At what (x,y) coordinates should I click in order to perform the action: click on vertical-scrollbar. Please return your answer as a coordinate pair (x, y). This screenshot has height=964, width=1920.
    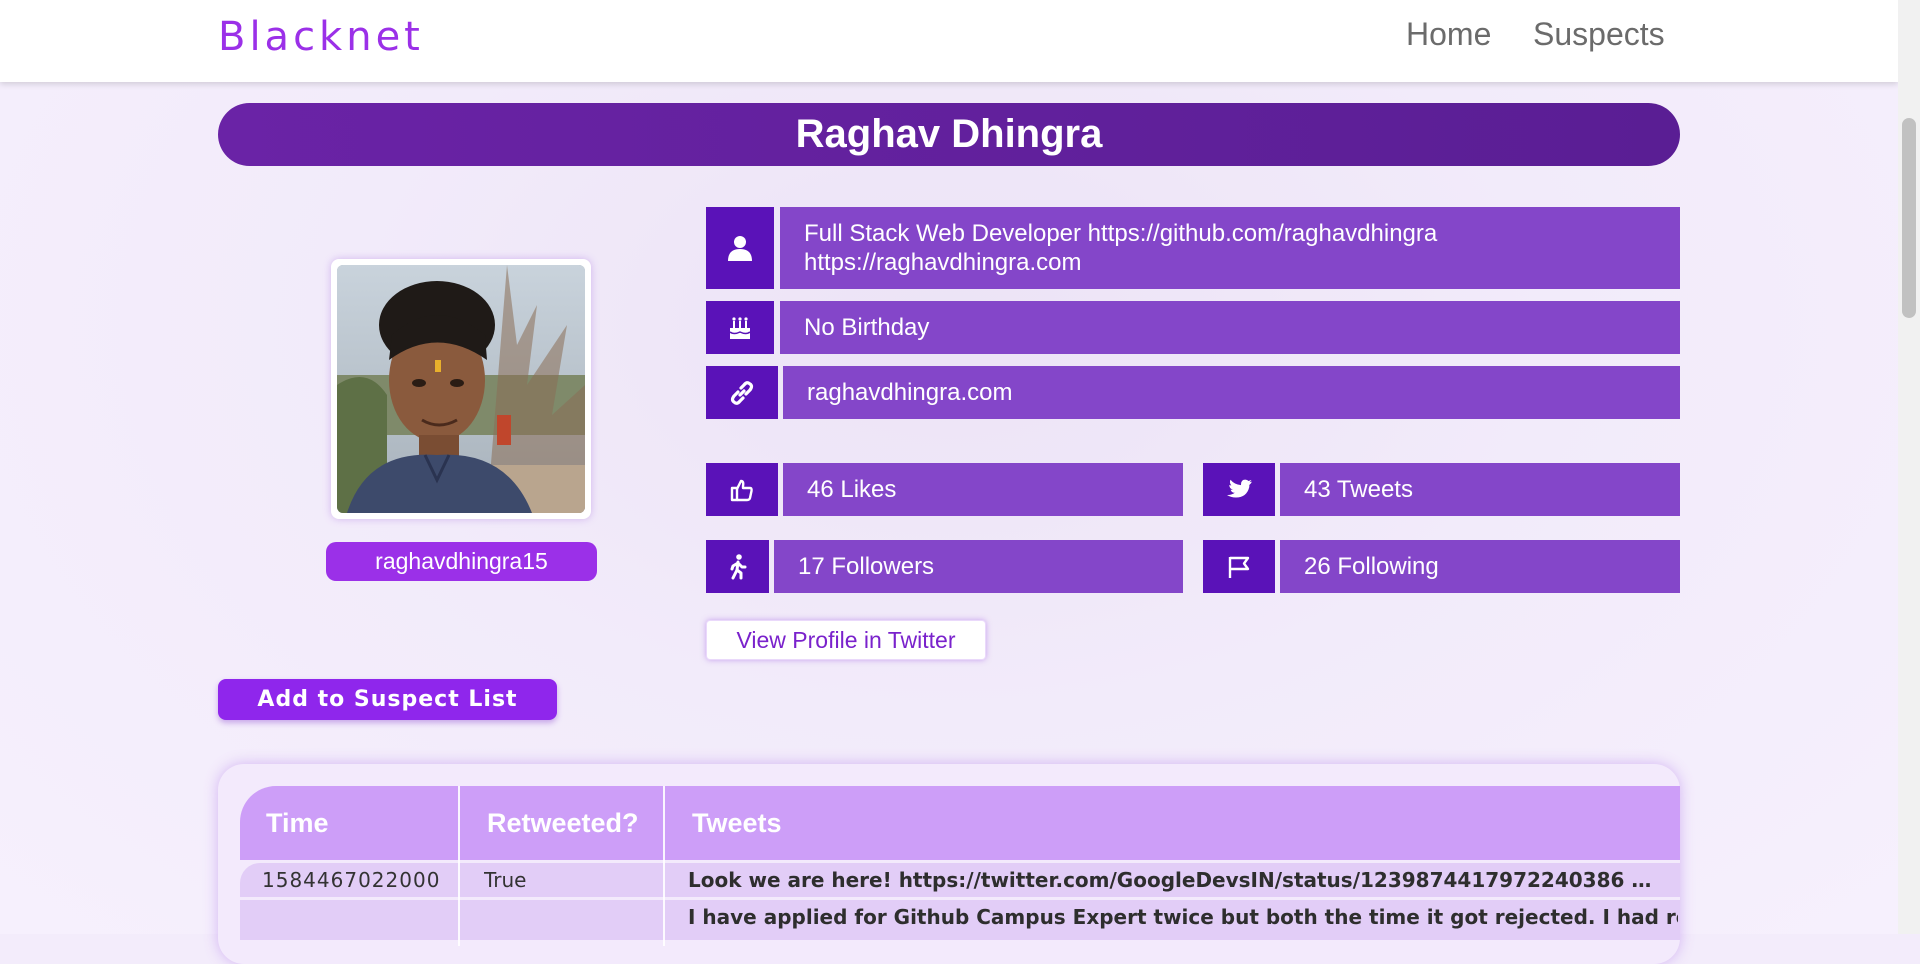
    Looking at the image, I should click on (1909, 467).